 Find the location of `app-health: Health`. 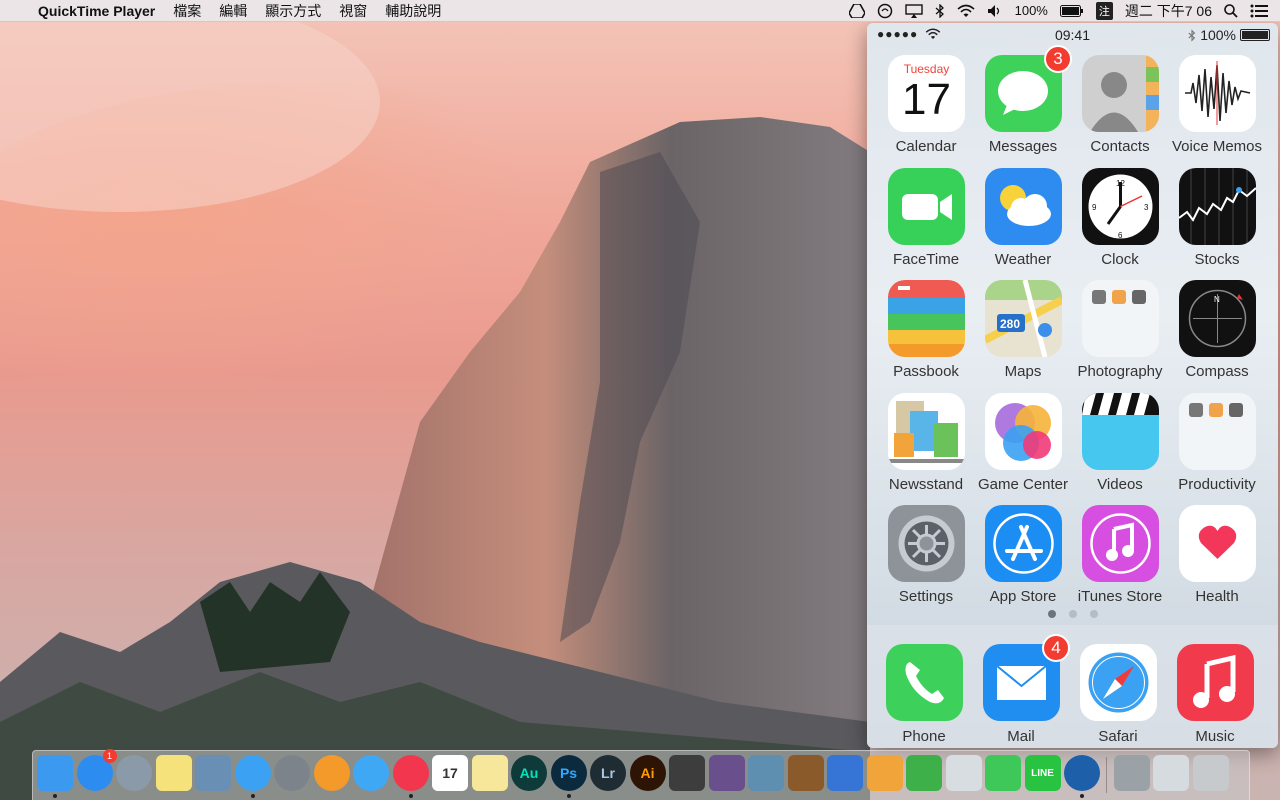

app-health: Health is located at coordinates (1207, 560).